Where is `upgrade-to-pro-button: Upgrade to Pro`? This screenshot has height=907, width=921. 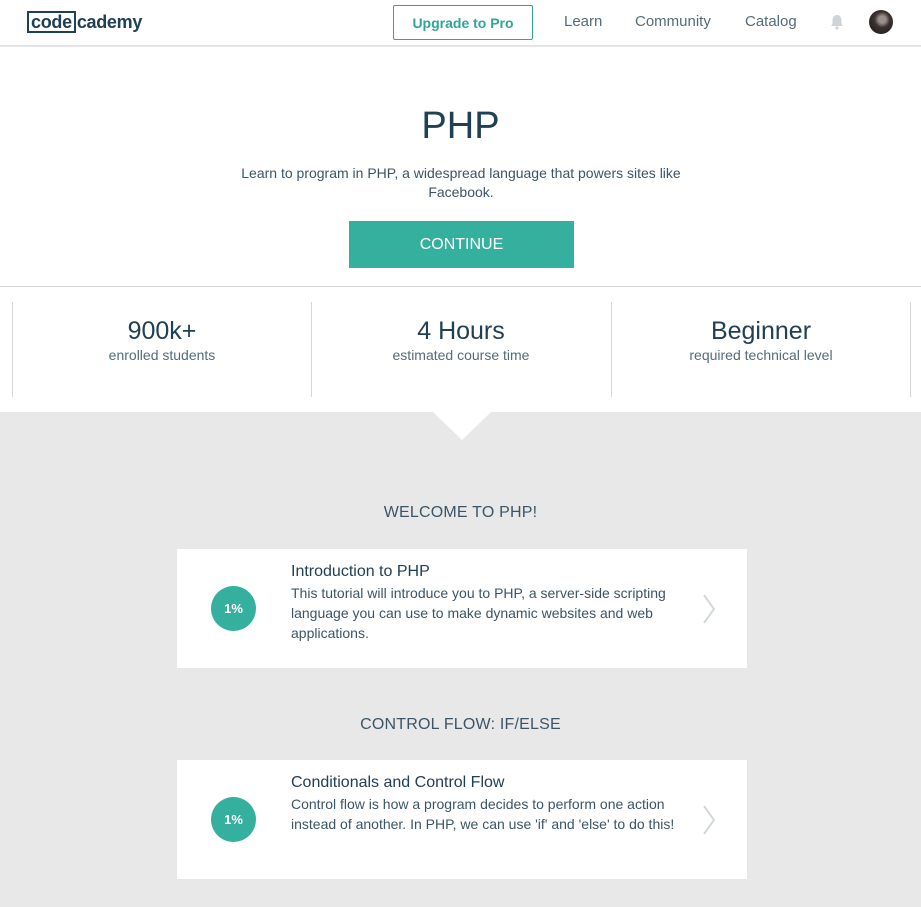 upgrade-to-pro-button: Upgrade to Pro is located at coordinates (463, 22).